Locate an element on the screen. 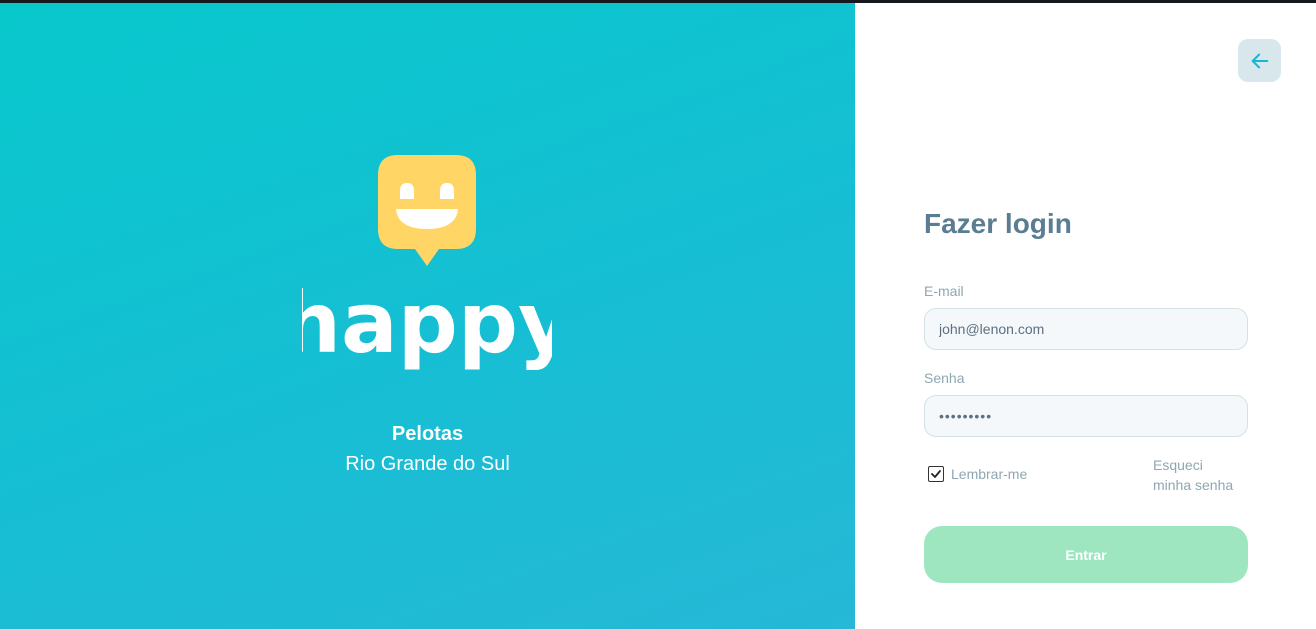  forgot-line-2: minha senha is located at coordinates (1193, 485).